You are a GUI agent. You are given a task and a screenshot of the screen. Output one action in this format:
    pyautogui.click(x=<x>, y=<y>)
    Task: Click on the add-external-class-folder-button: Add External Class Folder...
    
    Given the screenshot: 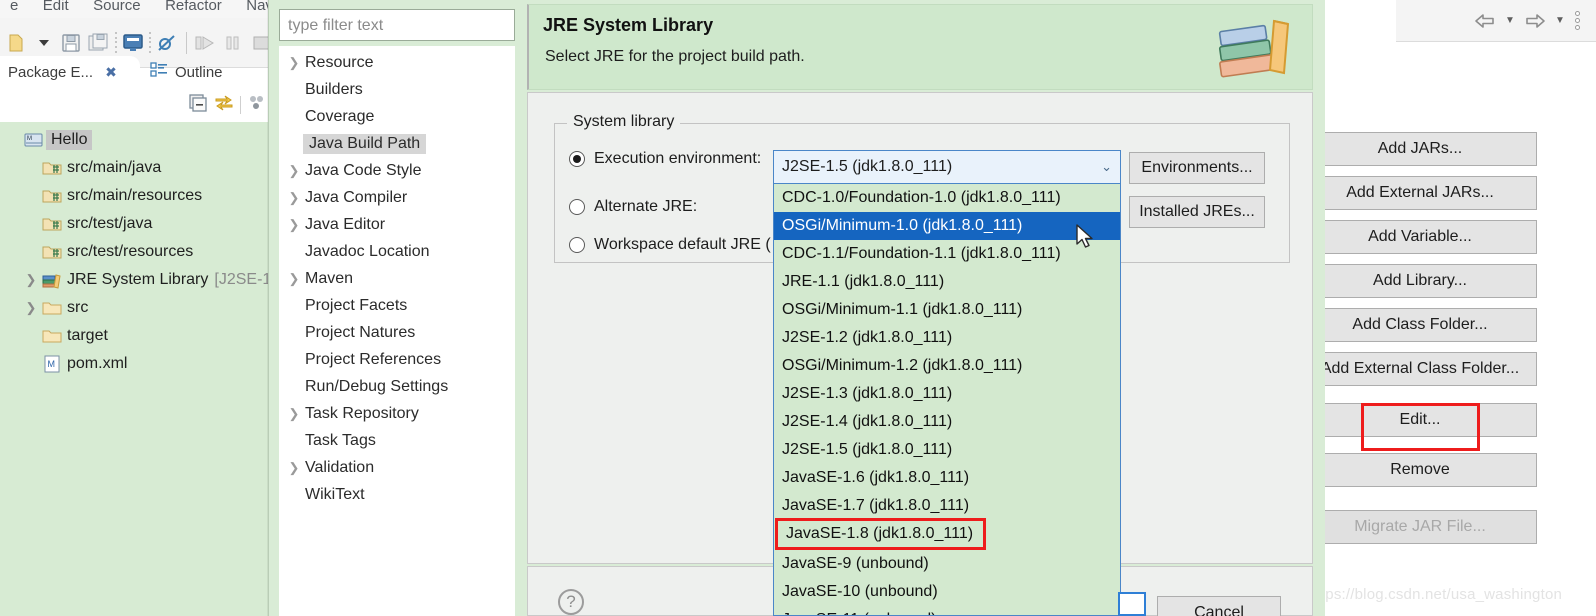 What is the action you would take?
    pyautogui.click(x=1420, y=369)
    